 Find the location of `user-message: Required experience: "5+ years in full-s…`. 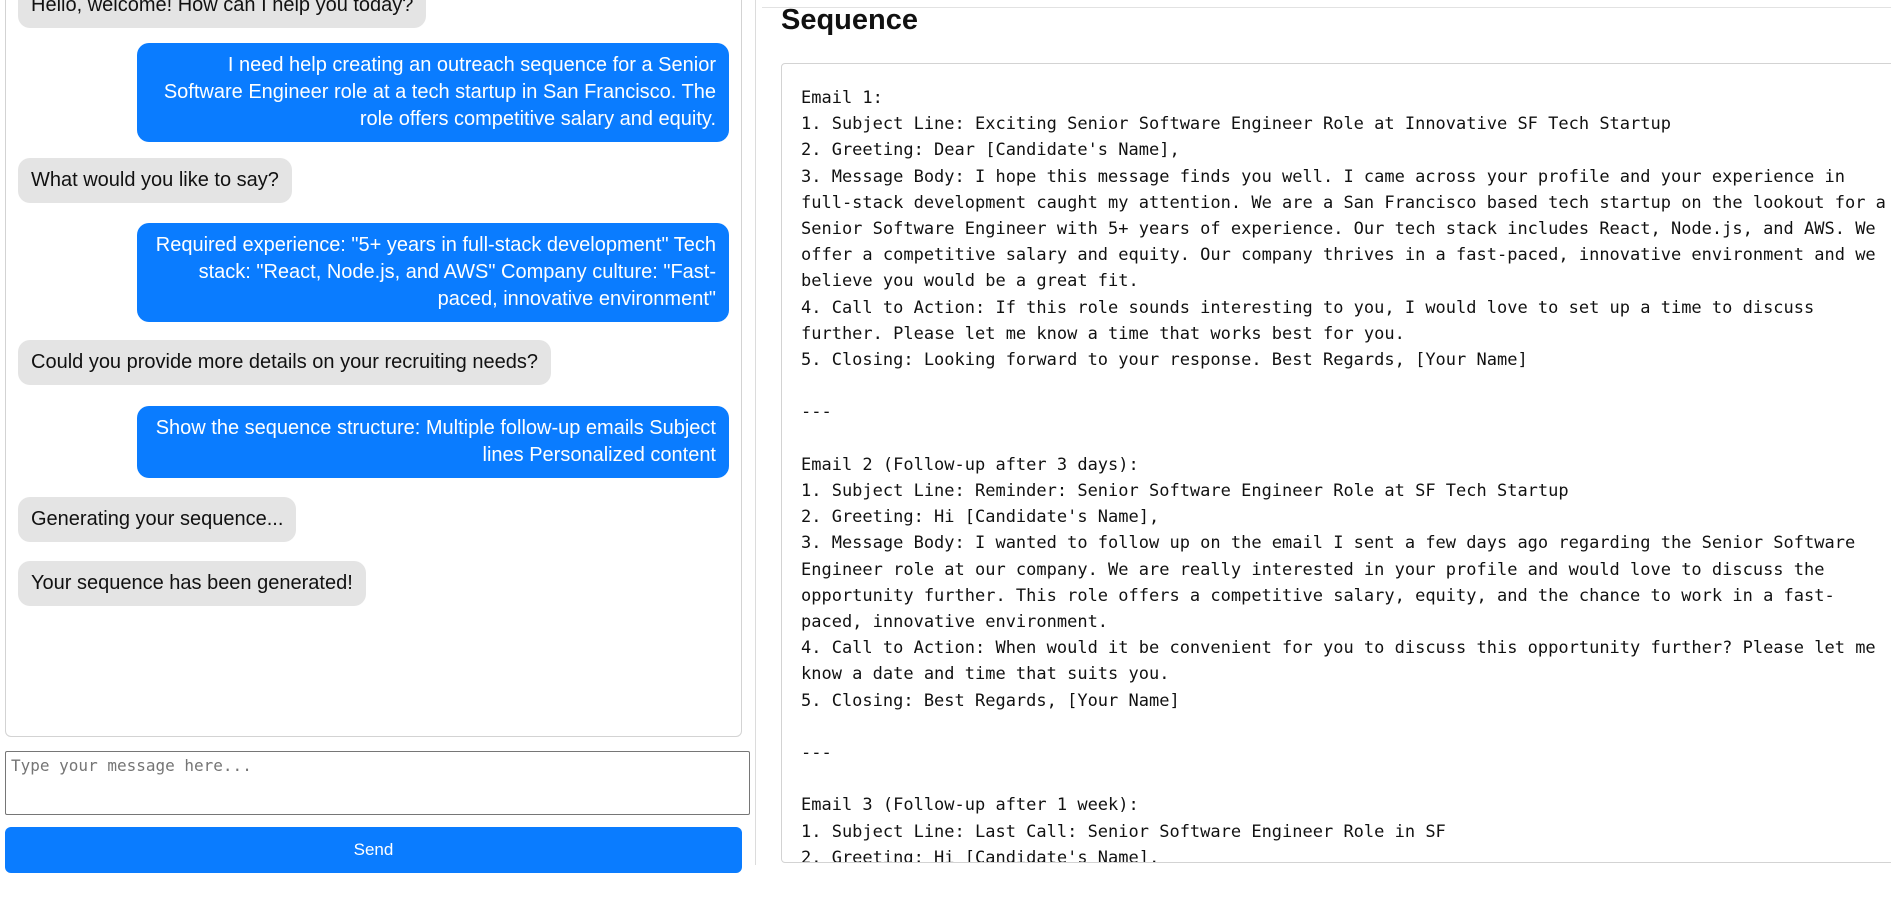

user-message: Required experience: "5+ years in full-s… is located at coordinates (433, 272).